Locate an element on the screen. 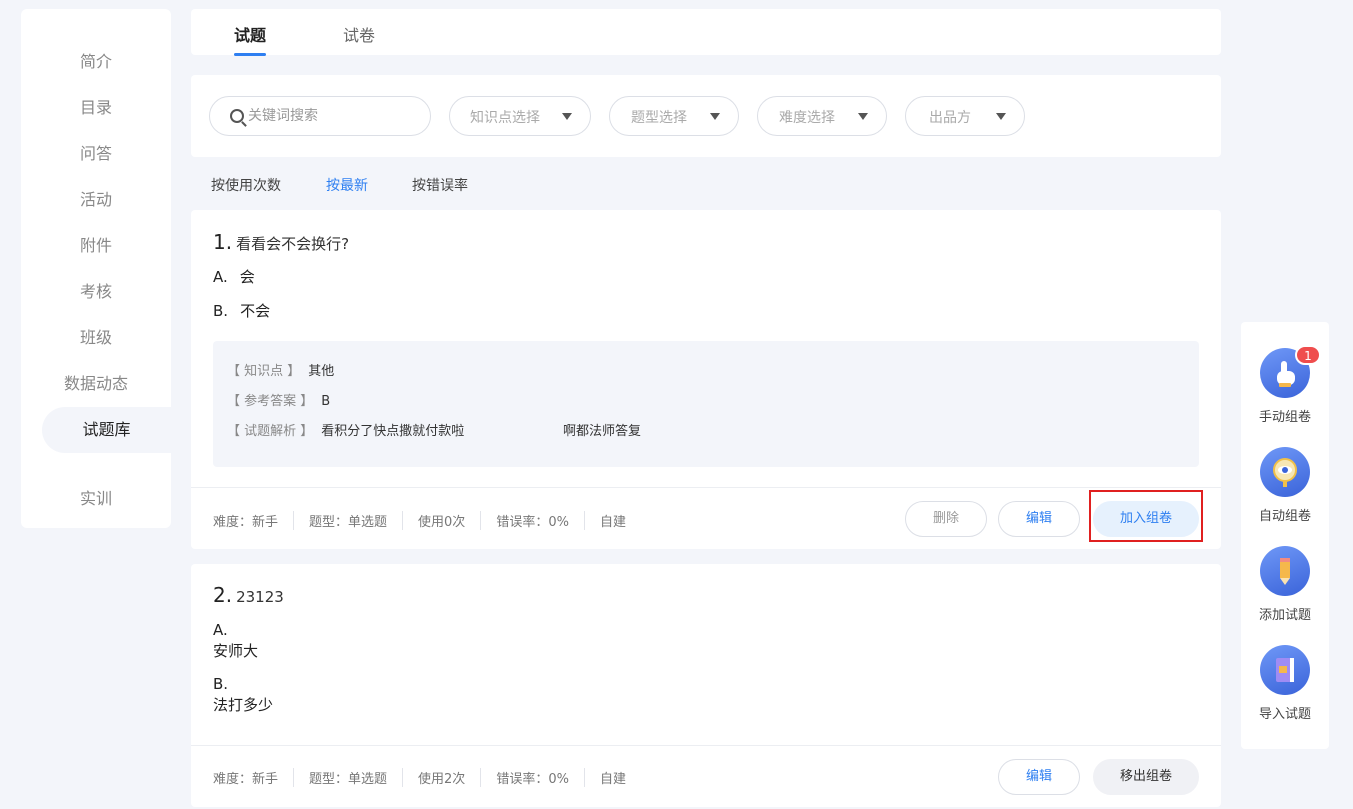 The image size is (1353, 809). manual-compose-tool: 1 手动组卷 is located at coordinates (1285, 385).